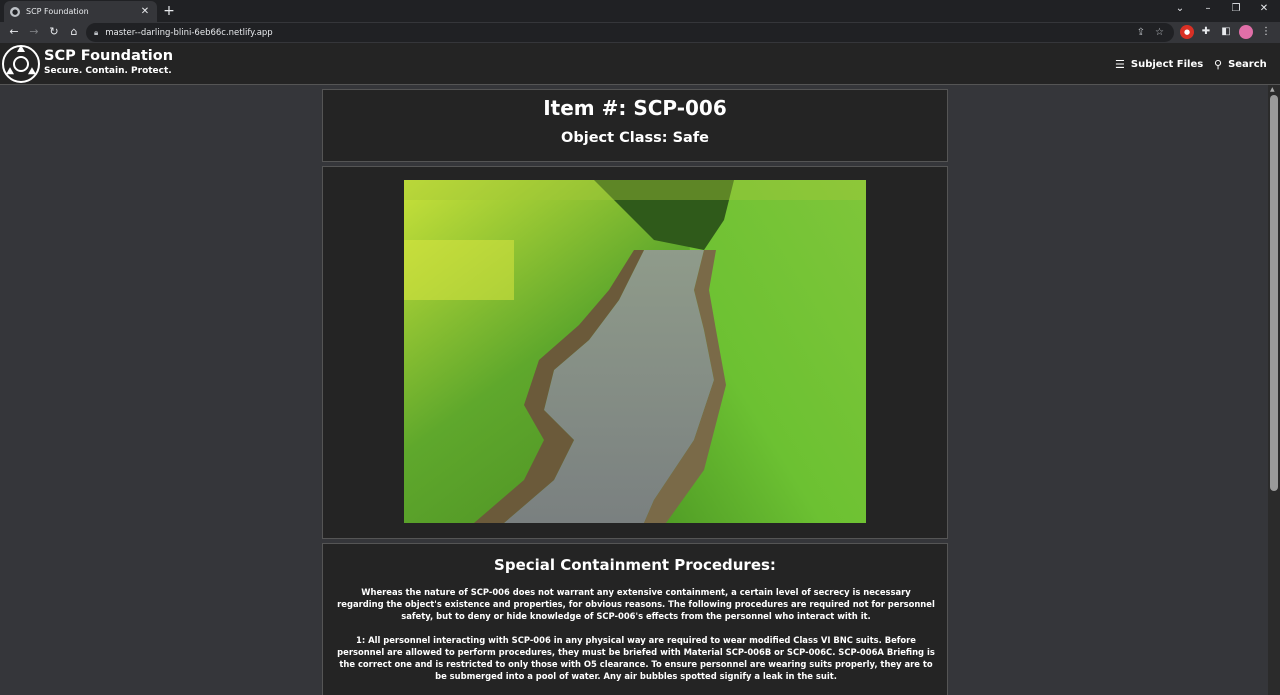  I want to click on site-title: SCP Foundation, so click(108, 56).